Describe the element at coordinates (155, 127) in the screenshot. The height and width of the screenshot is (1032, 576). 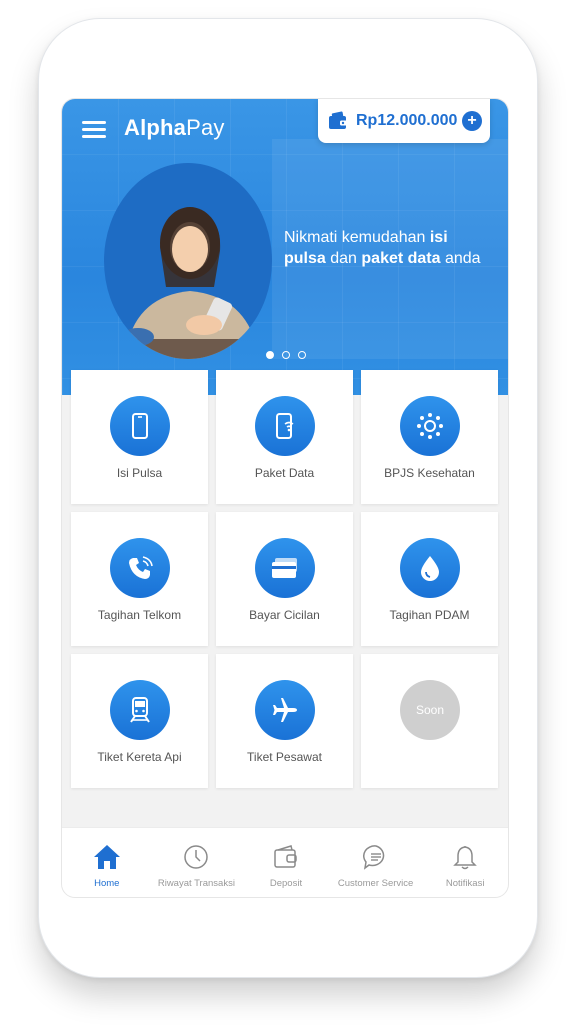
I see `logo-main: Alpha` at that location.